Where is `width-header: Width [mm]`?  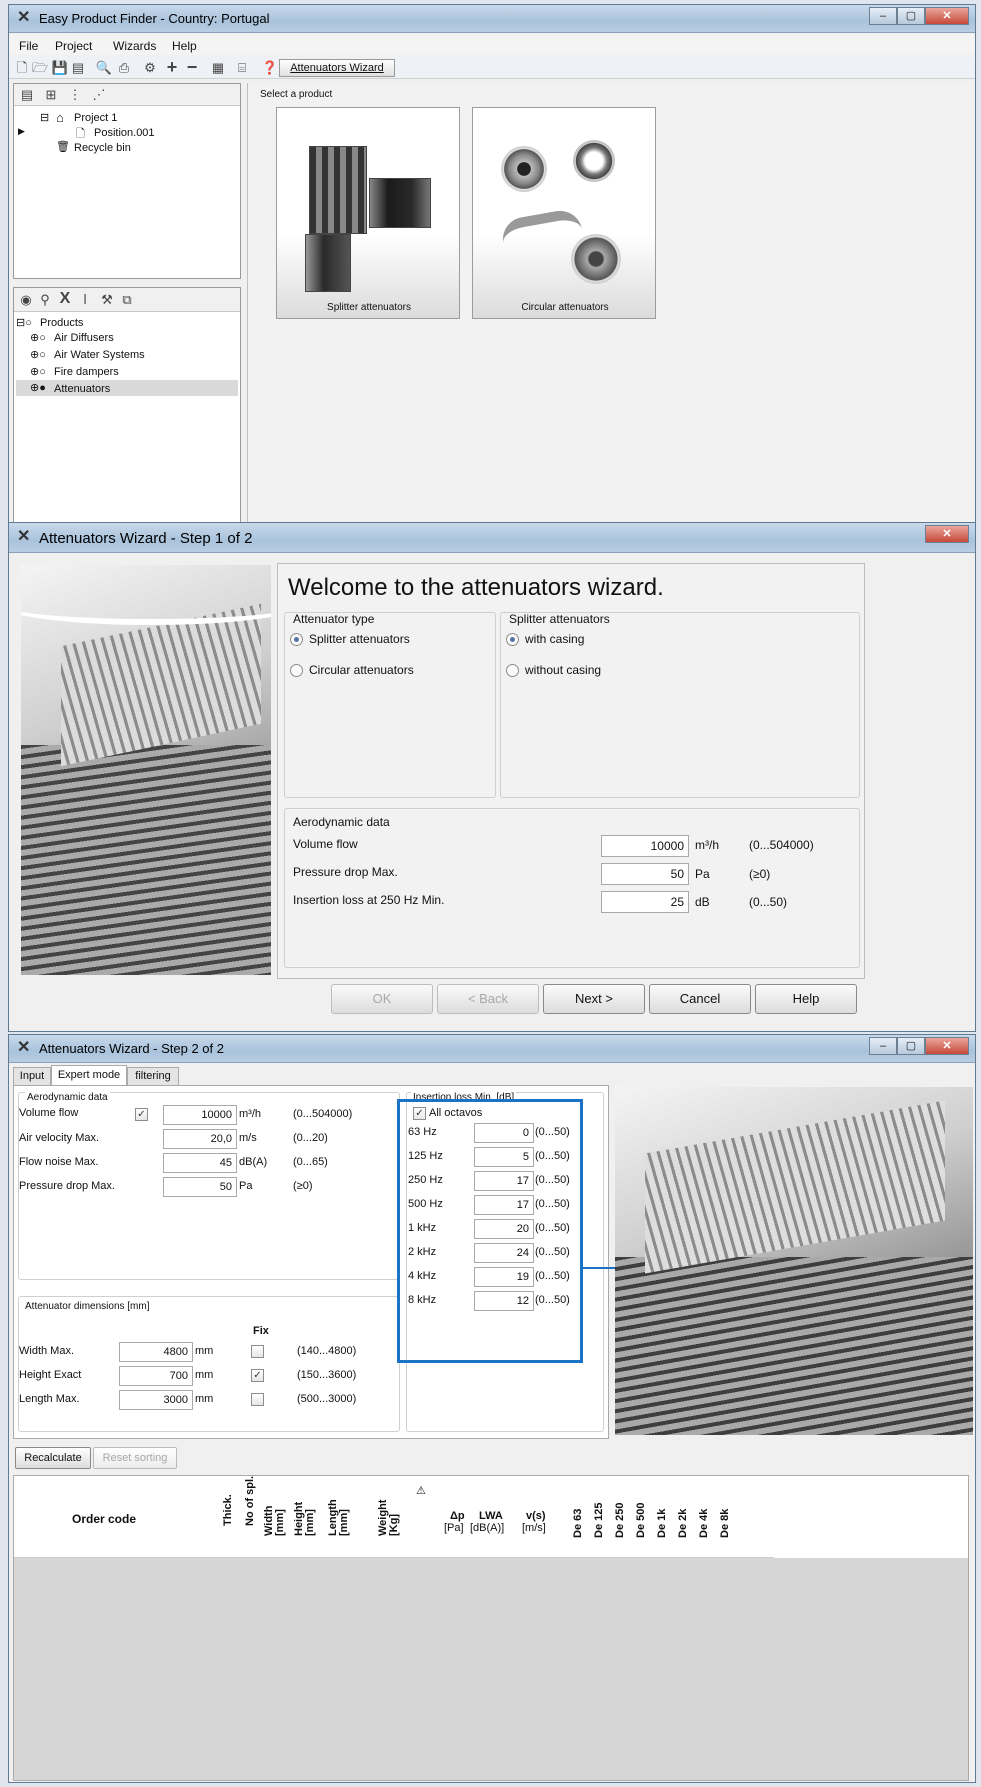 width-header: Width [mm] is located at coordinates (274, 1518).